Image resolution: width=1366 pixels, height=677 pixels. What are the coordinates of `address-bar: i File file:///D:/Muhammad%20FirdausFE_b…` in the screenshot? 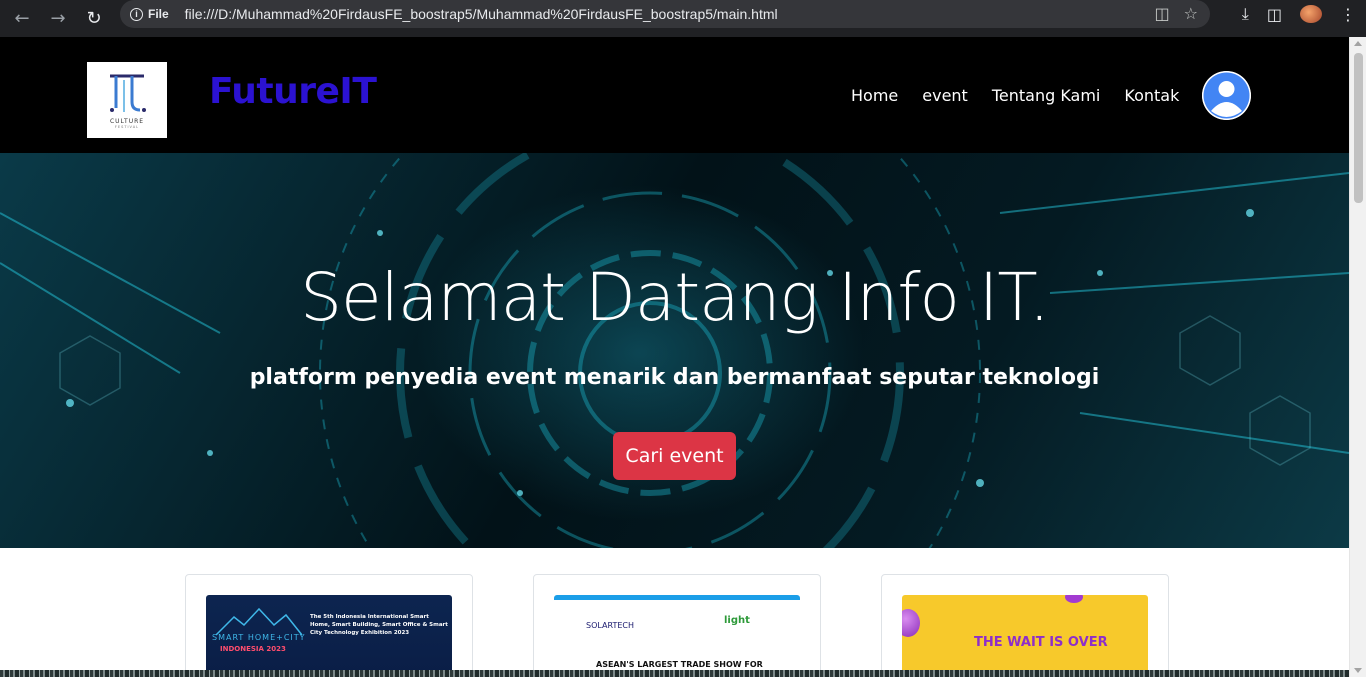 It's located at (665, 14).